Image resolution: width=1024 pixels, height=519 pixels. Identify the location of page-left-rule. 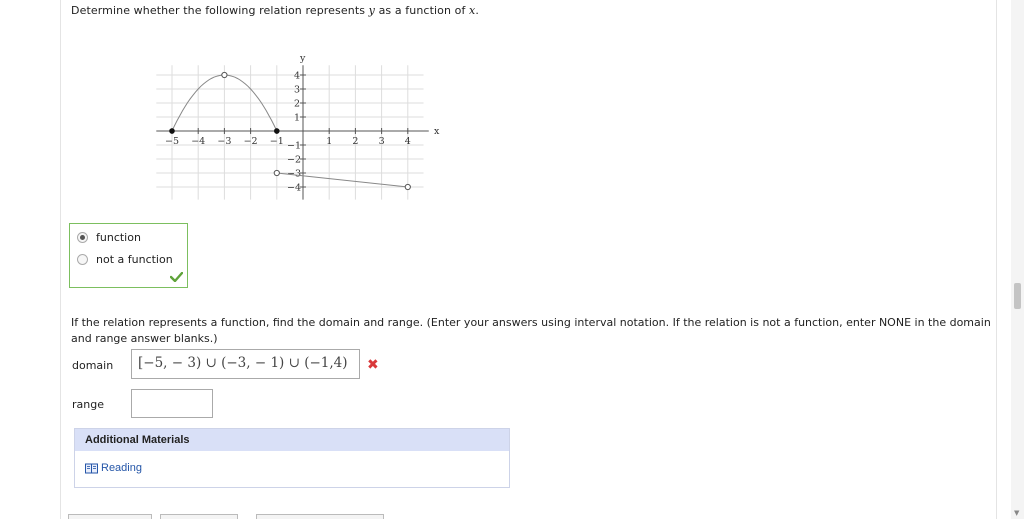
(60, 259).